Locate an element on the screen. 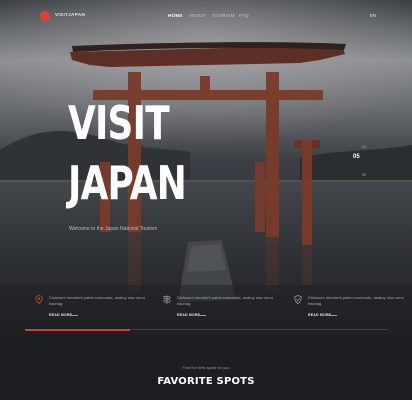  slide-prev-number: 04 is located at coordinates (364, 147).